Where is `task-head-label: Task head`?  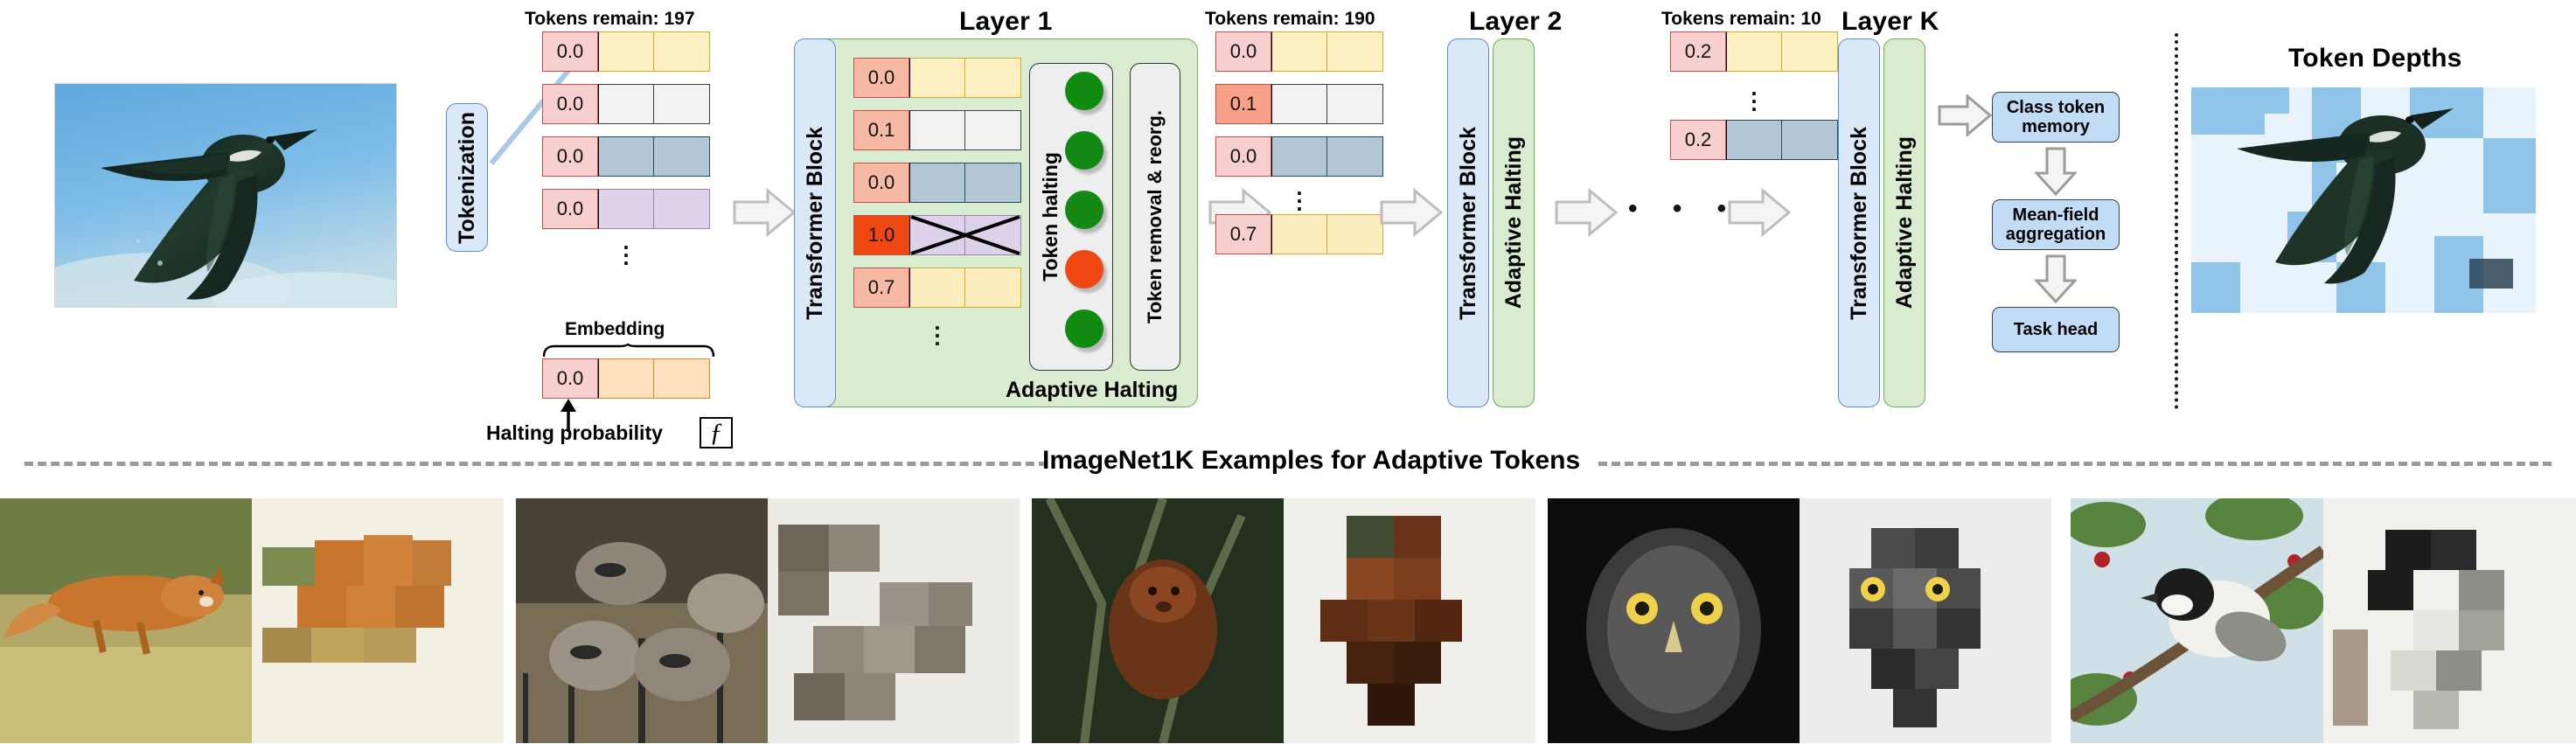 task-head-label: Task head is located at coordinates (2056, 329).